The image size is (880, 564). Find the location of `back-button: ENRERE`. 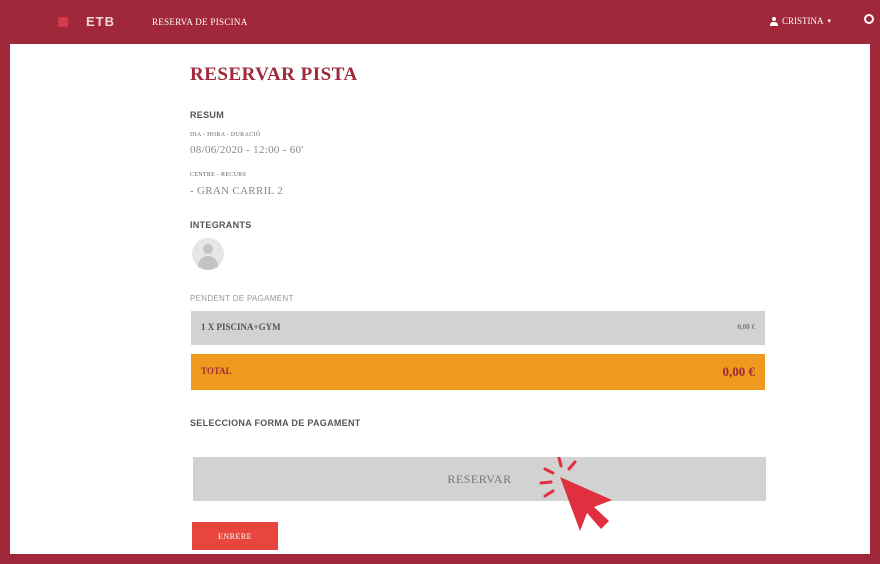

back-button: ENRERE is located at coordinates (235, 536).